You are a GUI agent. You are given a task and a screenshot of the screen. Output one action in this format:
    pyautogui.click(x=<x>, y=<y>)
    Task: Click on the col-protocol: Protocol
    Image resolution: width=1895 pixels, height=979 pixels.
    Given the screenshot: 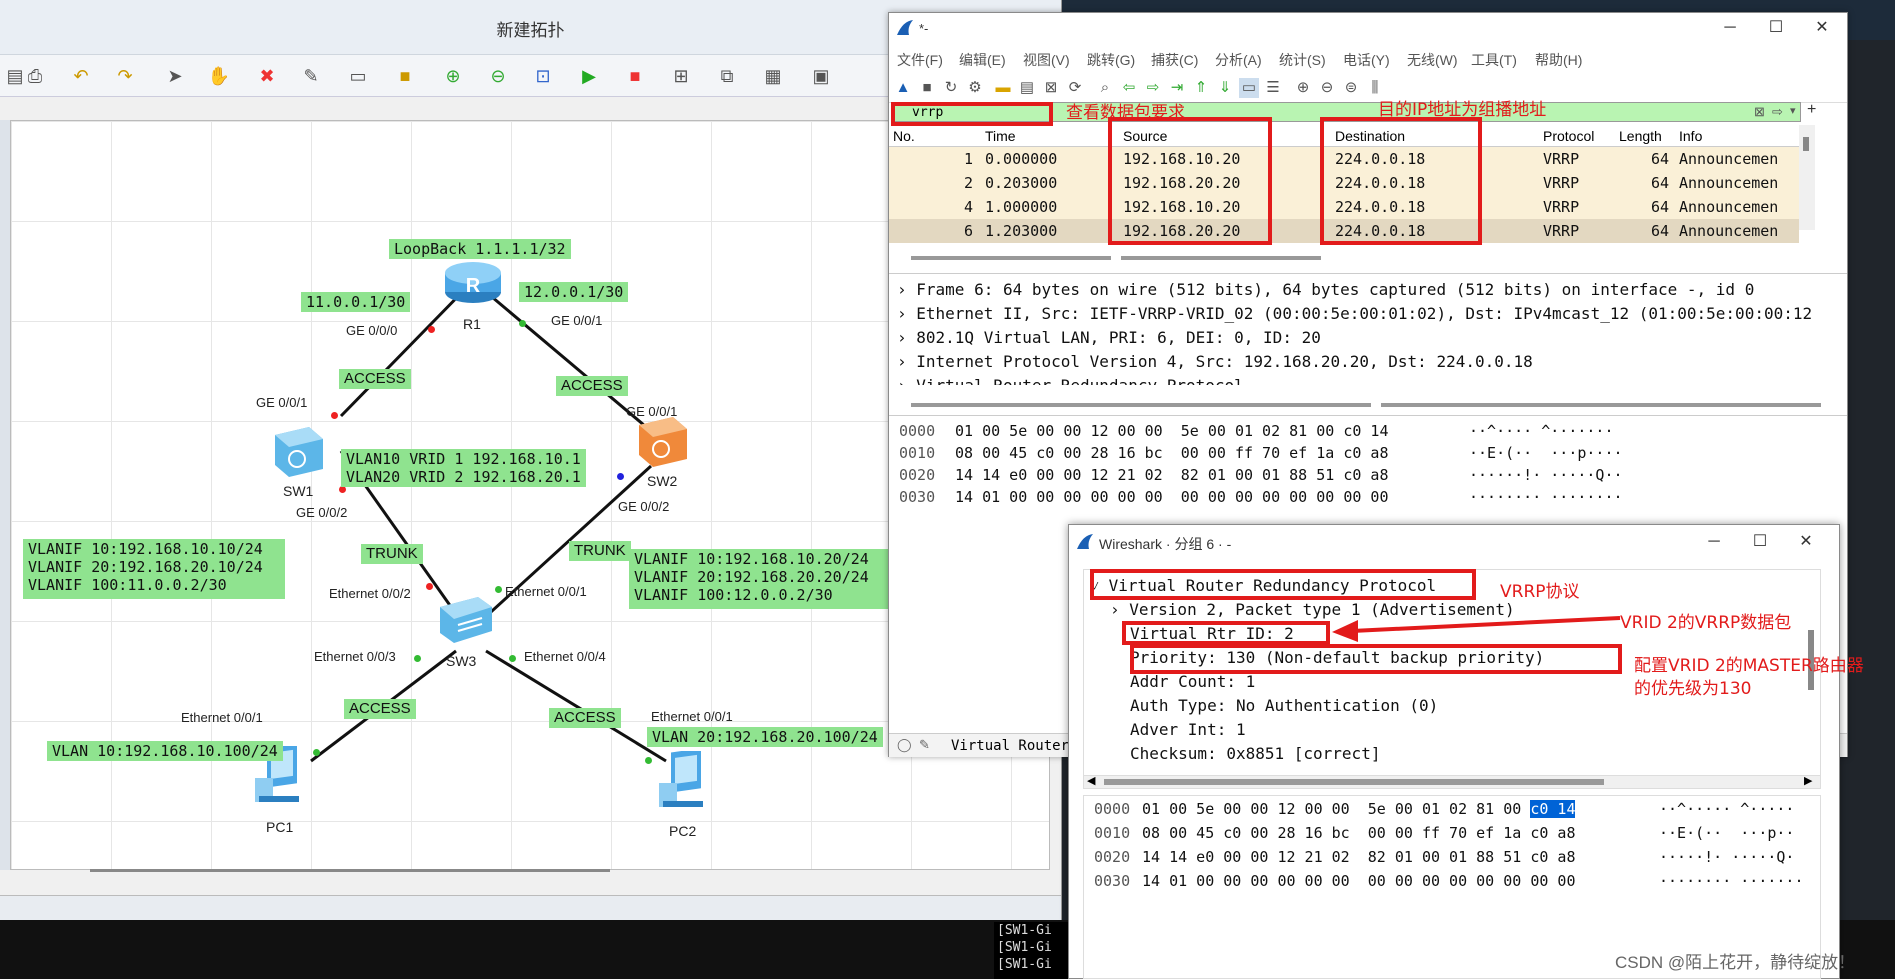 What is the action you would take?
    pyautogui.click(x=1568, y=136)
    